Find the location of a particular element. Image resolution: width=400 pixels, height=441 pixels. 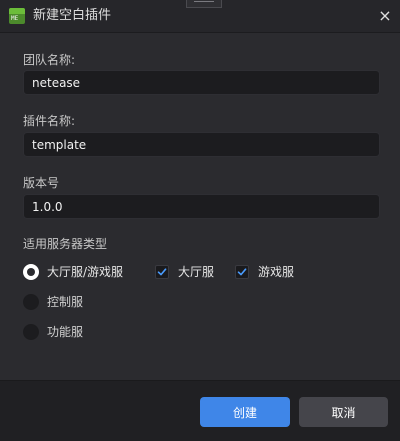

version-label: 版本号 is located at coordinates (41, 183).